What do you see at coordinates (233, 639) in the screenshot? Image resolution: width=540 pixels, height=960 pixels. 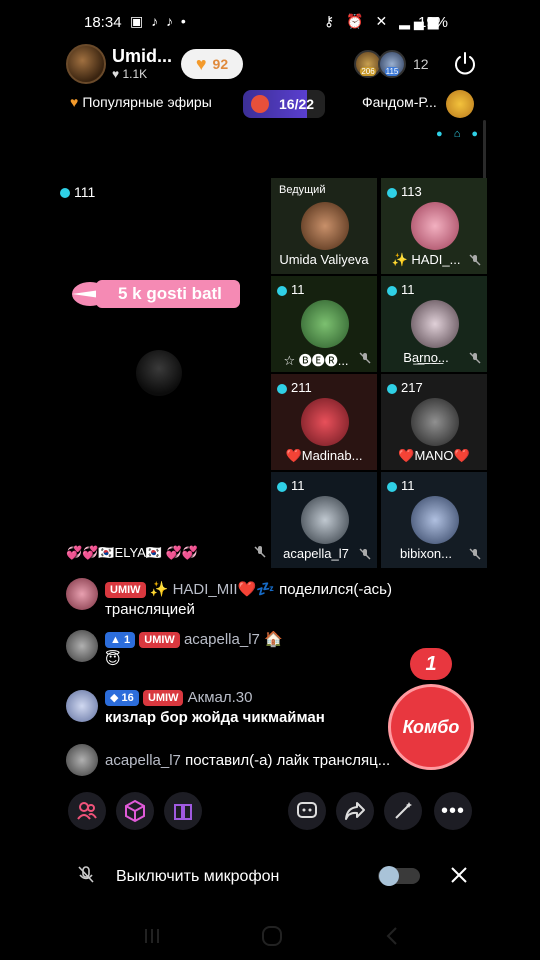 I see `chat-user: acapella_l7 🏠` at bounding box center [233, 639].